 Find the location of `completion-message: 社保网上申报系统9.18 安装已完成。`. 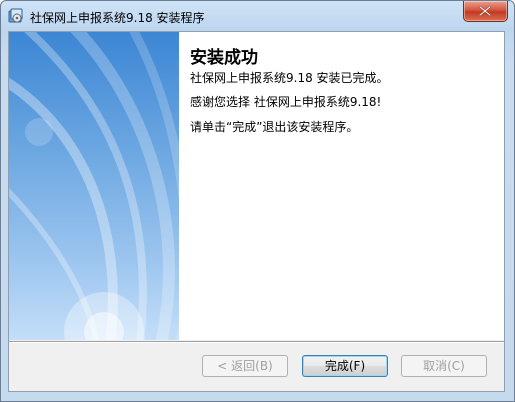

completion-message: 社保网上申报系统9.18 安装已完成。 is located at coordinates (289, 78).